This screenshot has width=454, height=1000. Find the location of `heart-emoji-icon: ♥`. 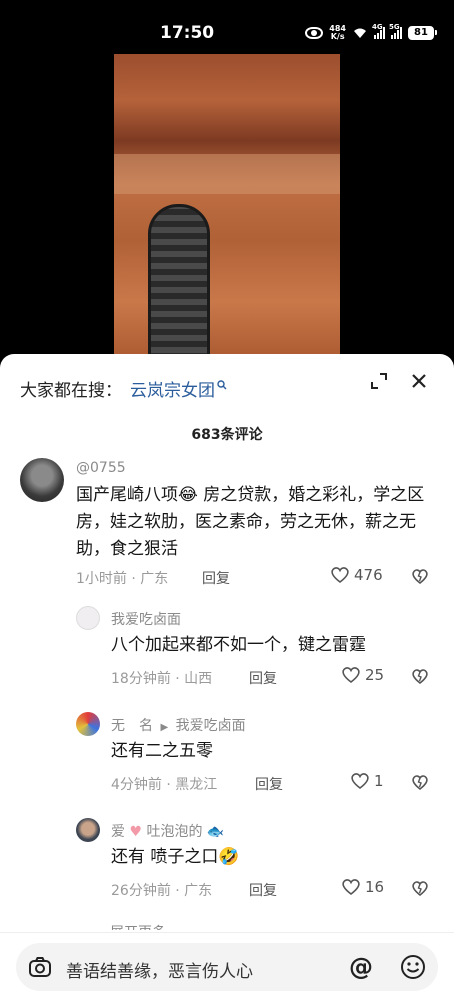

heart-emoji-icon: ♥ is located at coordinates (136, 832).